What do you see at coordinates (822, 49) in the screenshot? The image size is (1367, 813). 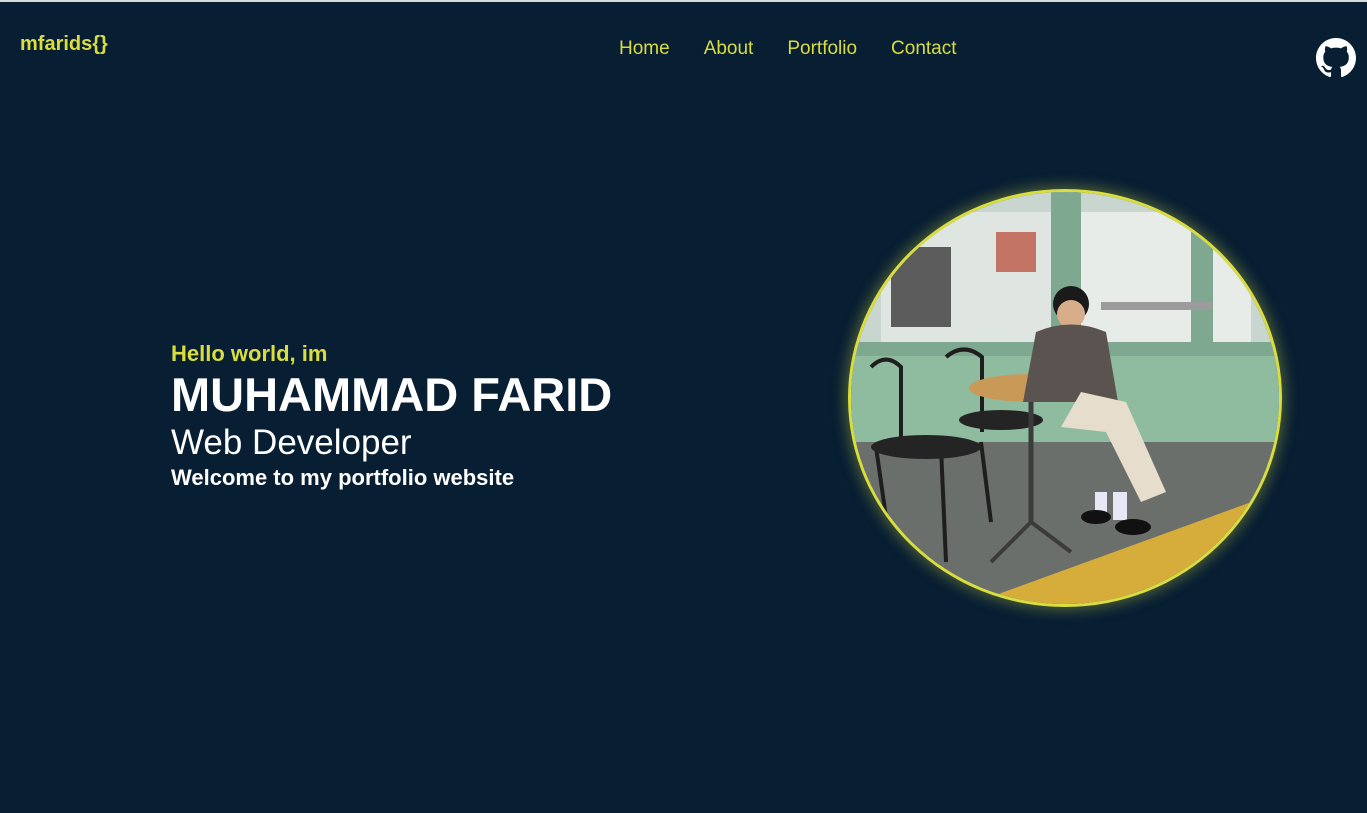 I see `nav-link-portfolio: Portfolio` at bounding box center [822, 49].